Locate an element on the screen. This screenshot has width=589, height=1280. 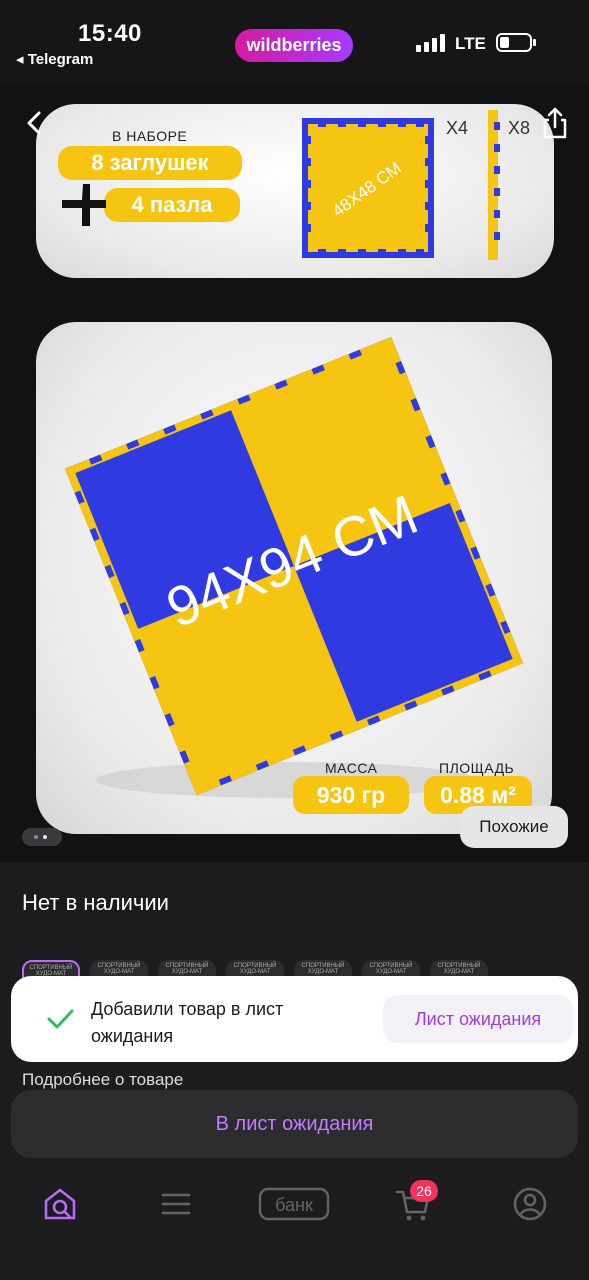
strip-count: Х8 is located at coordinates (519, 128).